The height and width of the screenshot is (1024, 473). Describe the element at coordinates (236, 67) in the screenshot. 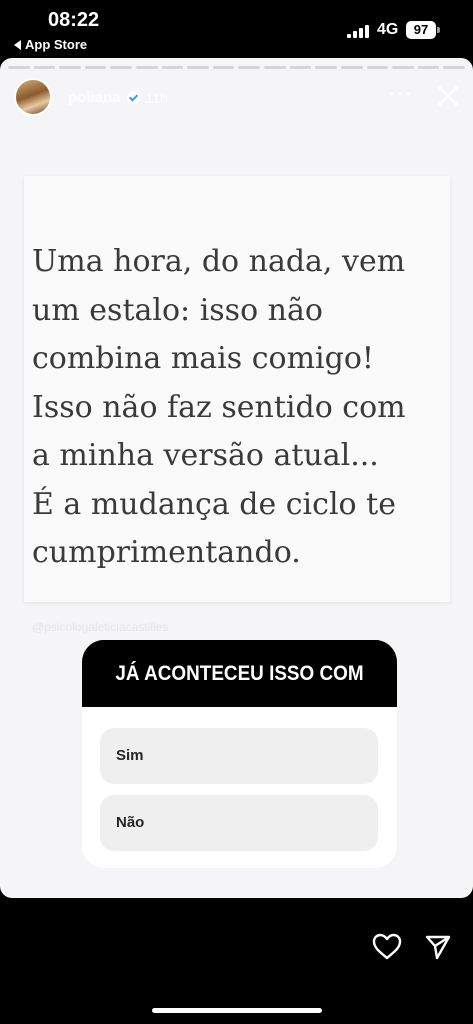

I see `story-progress-bar` at that location.